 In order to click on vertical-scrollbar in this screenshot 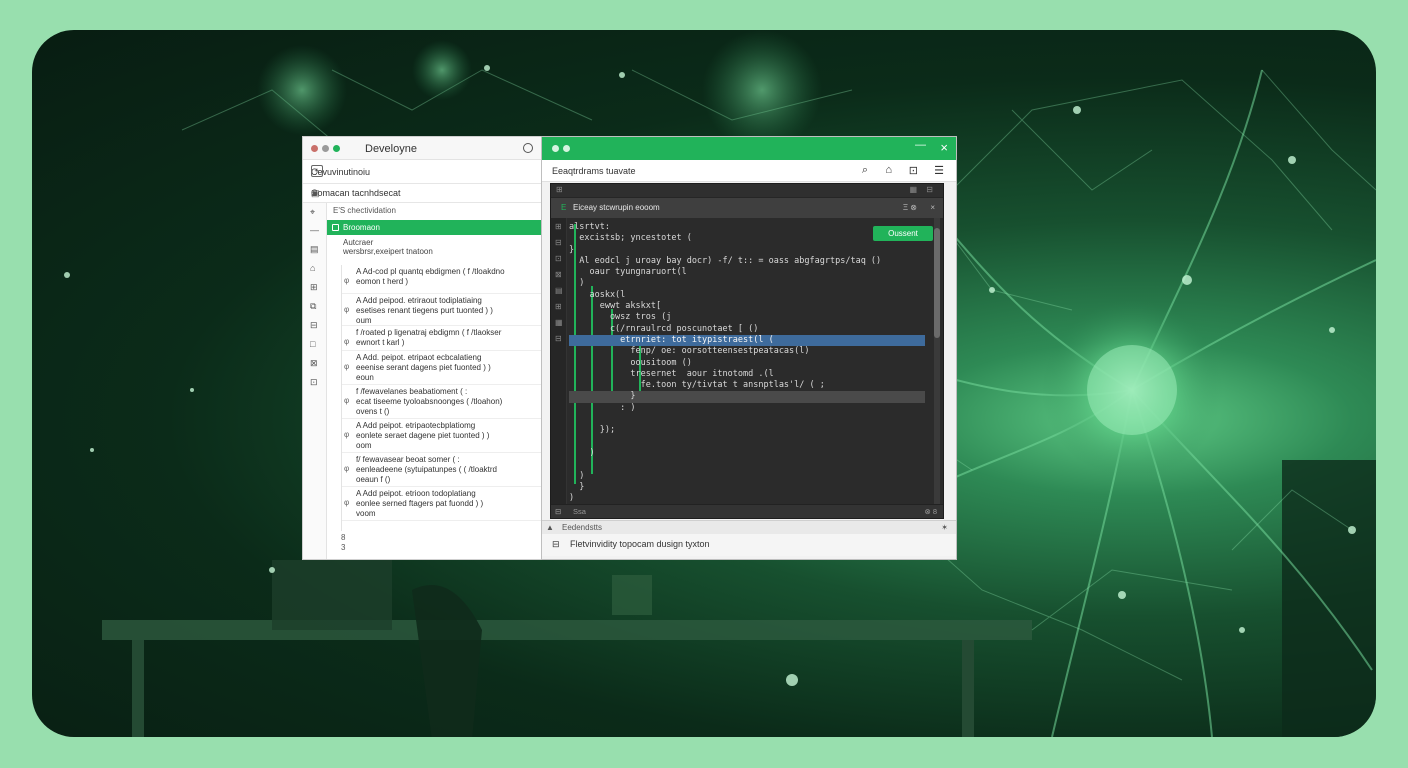, I will do `click(937, 361)`.